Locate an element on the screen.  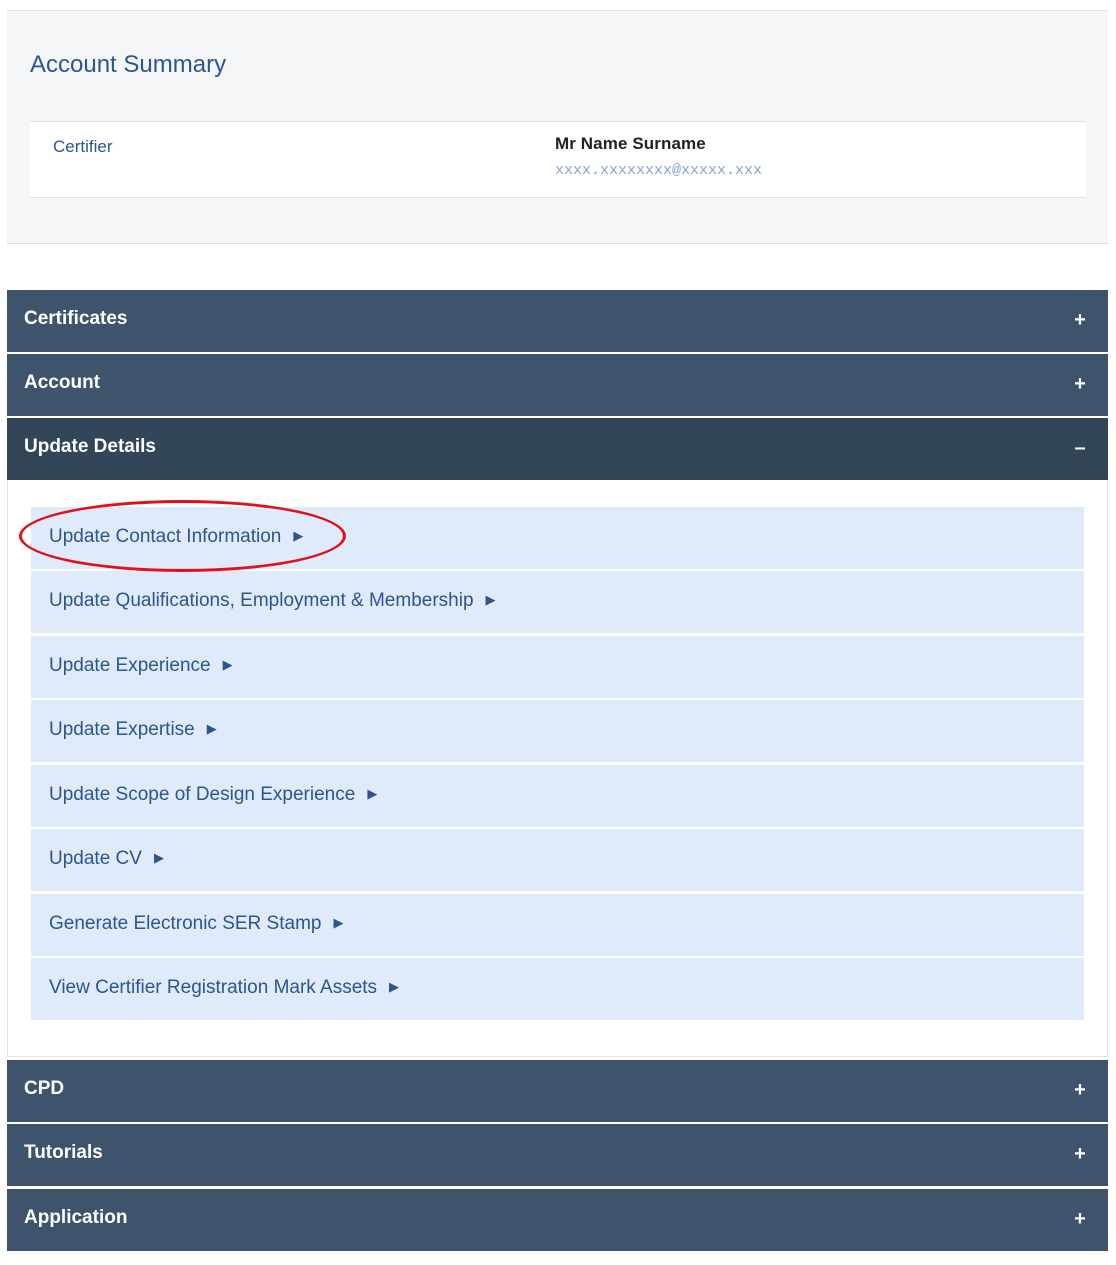
item-label: View Certifier Registration Mark Assets is located at coordinates (213, 987).